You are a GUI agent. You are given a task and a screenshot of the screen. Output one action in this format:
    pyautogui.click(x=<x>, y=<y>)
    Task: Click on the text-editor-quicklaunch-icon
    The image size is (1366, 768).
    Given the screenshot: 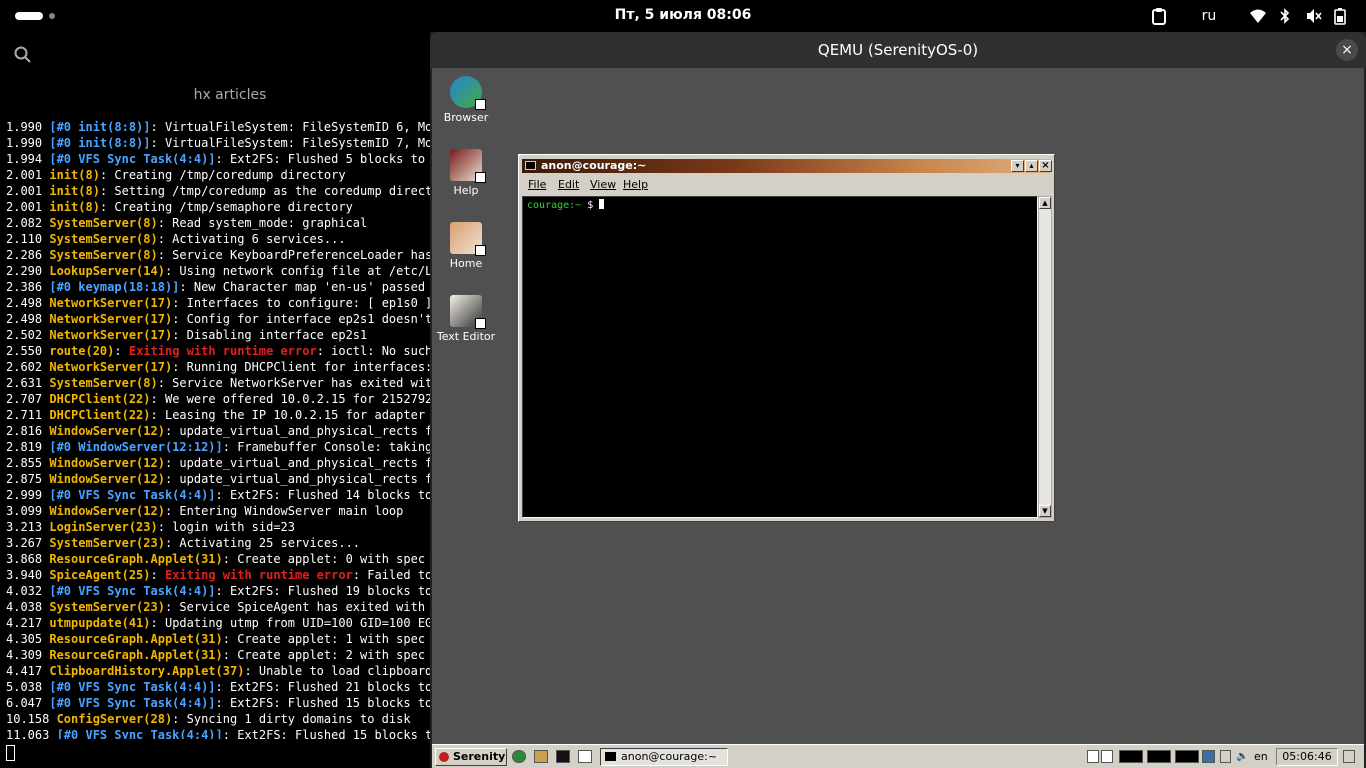 What is the action you would take?
    pyautogui.click(x=585, y=756)
    